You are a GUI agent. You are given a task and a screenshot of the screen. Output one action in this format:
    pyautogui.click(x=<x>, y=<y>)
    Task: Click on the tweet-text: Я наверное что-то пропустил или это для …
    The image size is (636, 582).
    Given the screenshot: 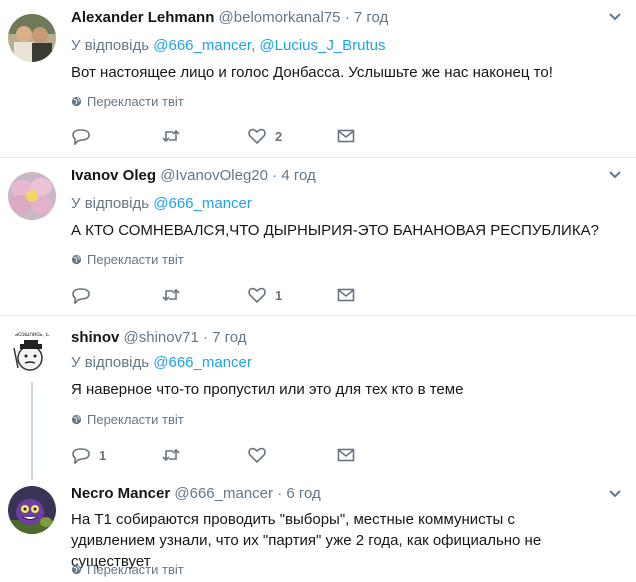 What is the action you would take?
    pyautogui.click(x=267, y=389)
    